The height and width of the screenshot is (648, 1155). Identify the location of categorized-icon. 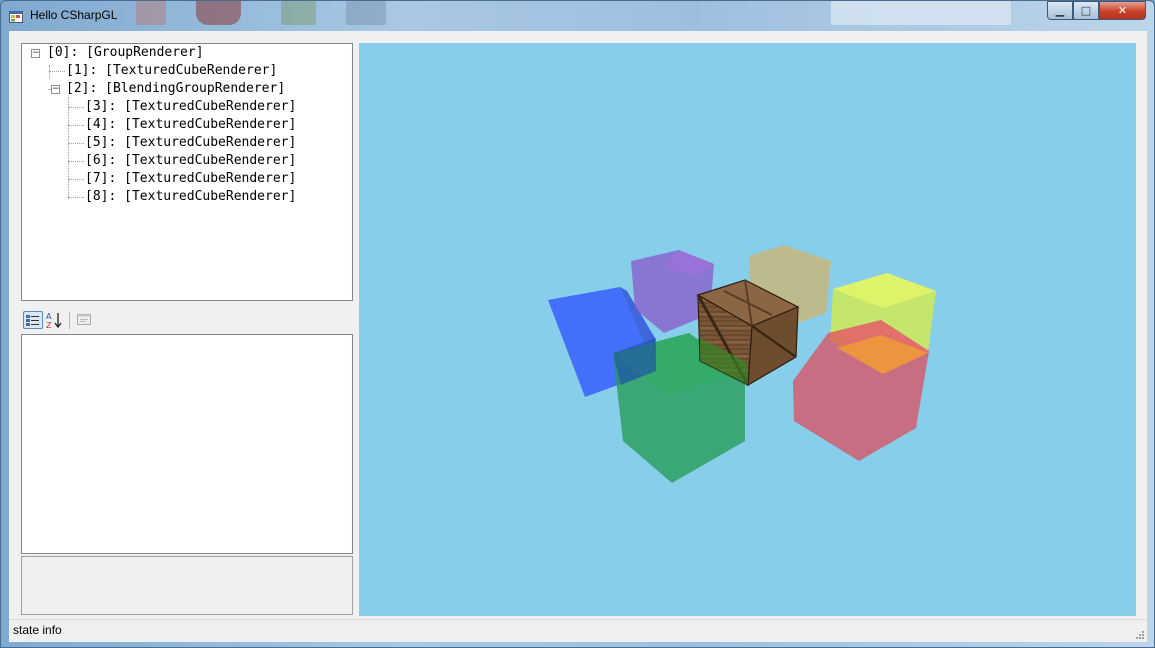
(32, 320).